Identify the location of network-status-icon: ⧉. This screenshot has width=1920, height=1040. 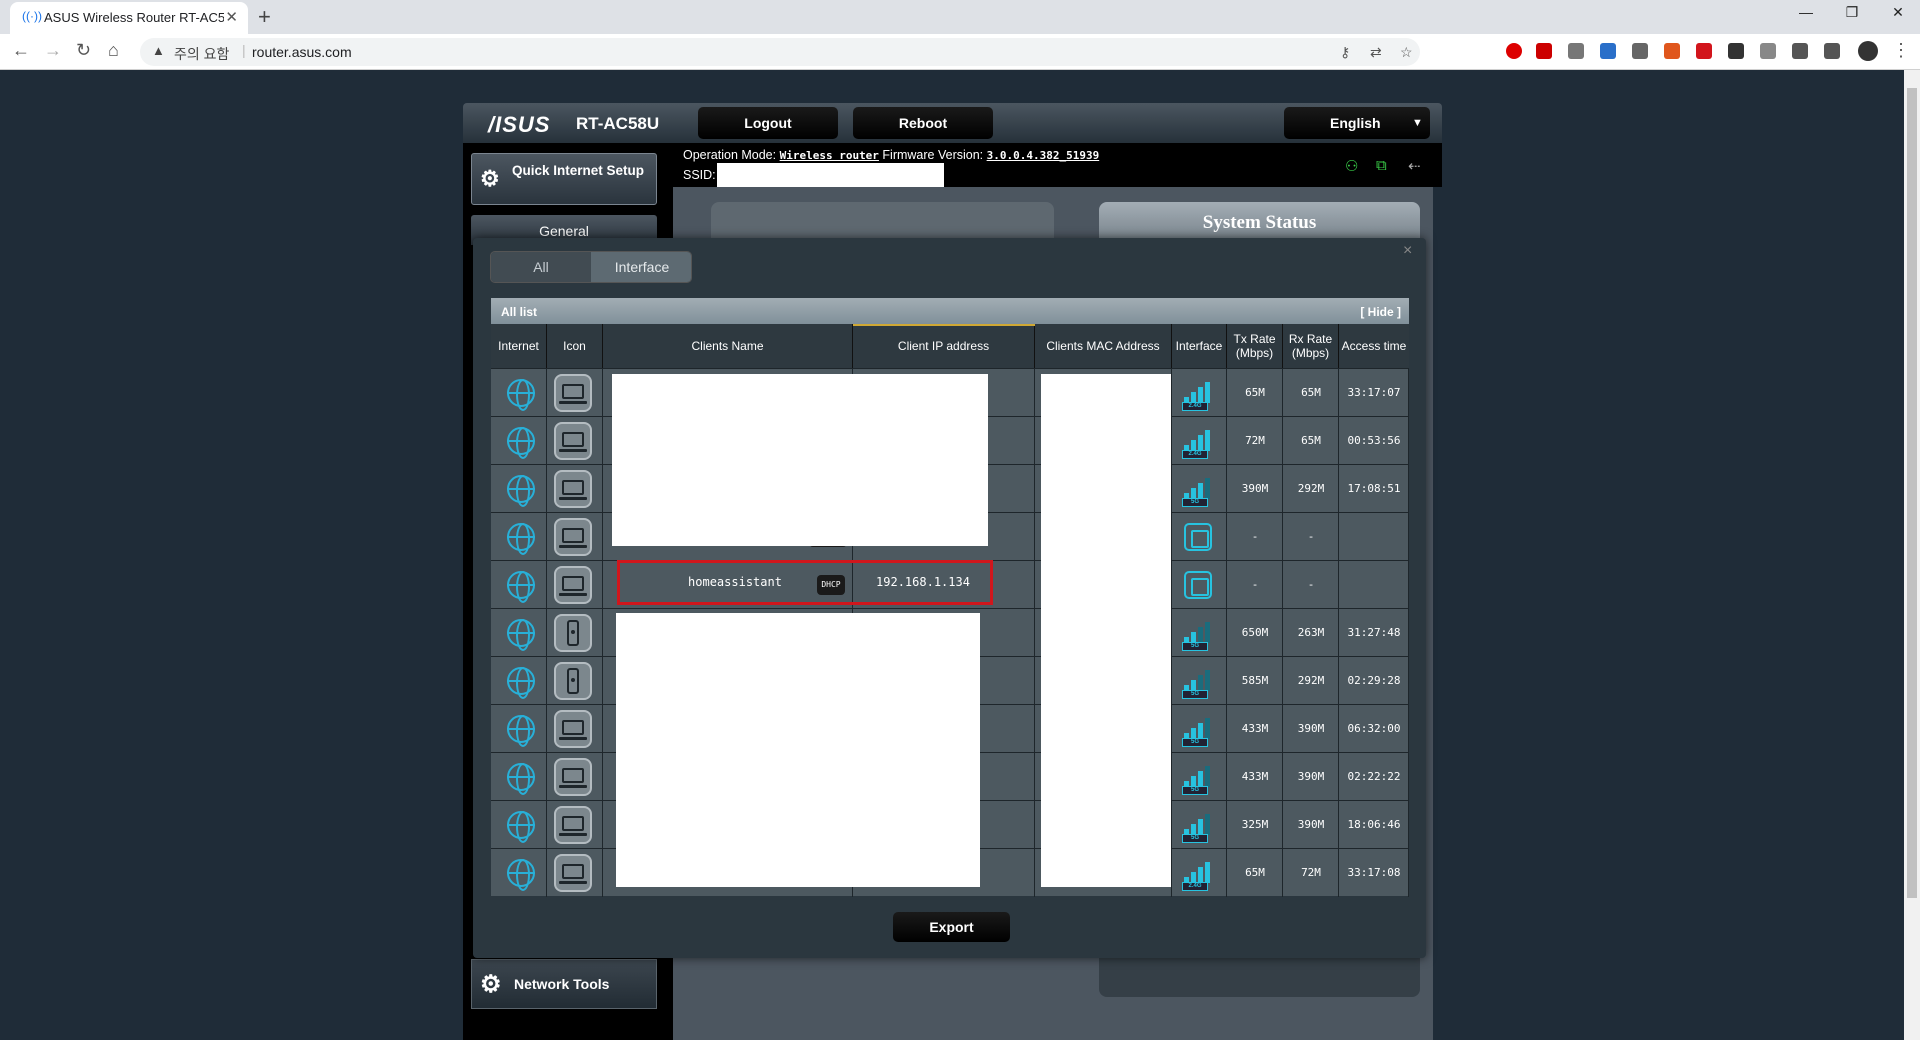
(1381, 165).